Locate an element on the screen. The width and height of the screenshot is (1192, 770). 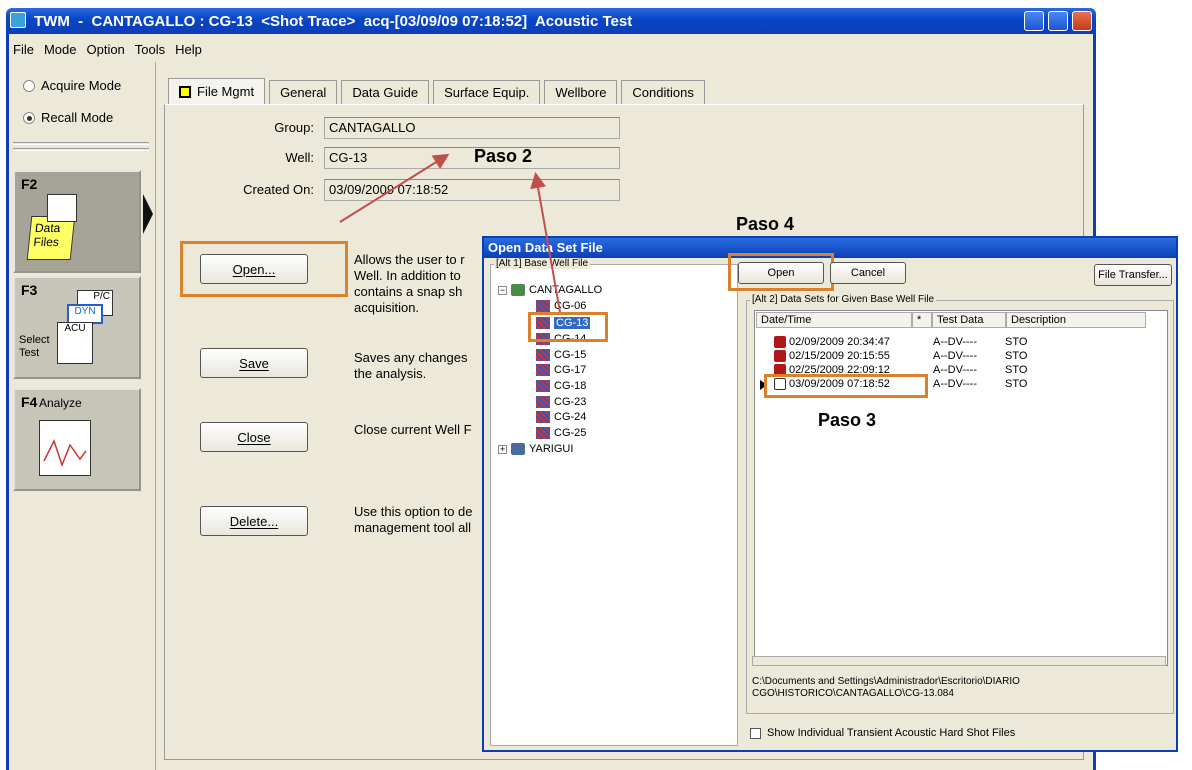
paso2-annotation: Paso 2 is located at coordinates (503, 156).